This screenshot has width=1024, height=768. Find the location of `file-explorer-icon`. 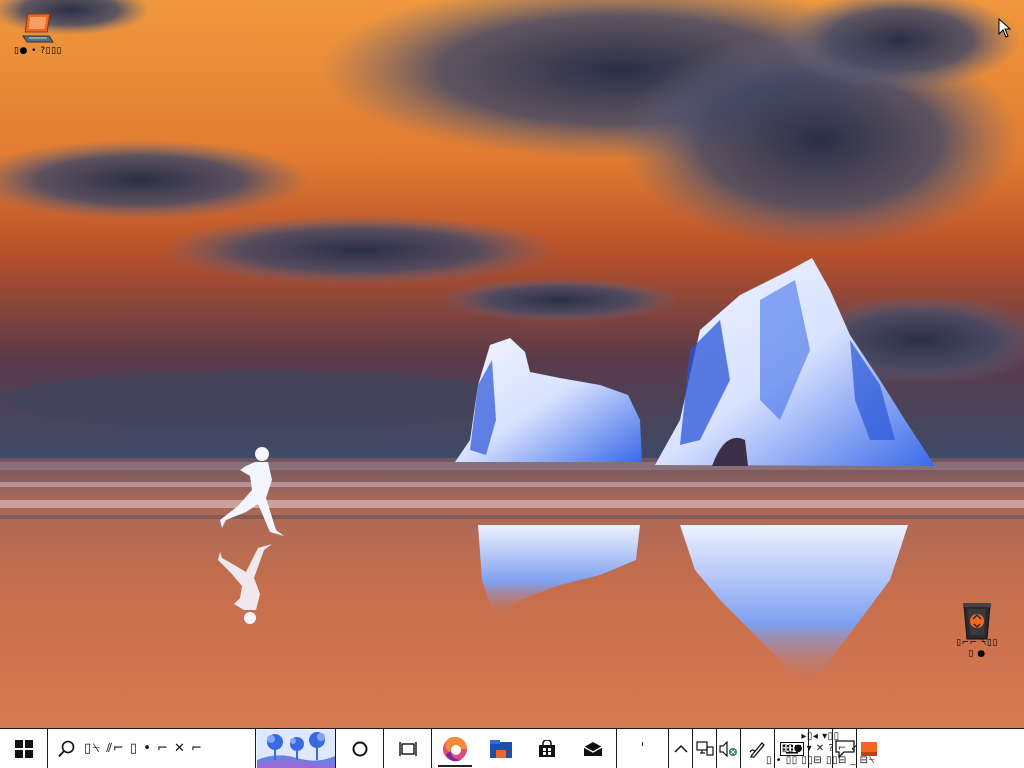

file-explorer-icon is located at coordinates (501, 748).